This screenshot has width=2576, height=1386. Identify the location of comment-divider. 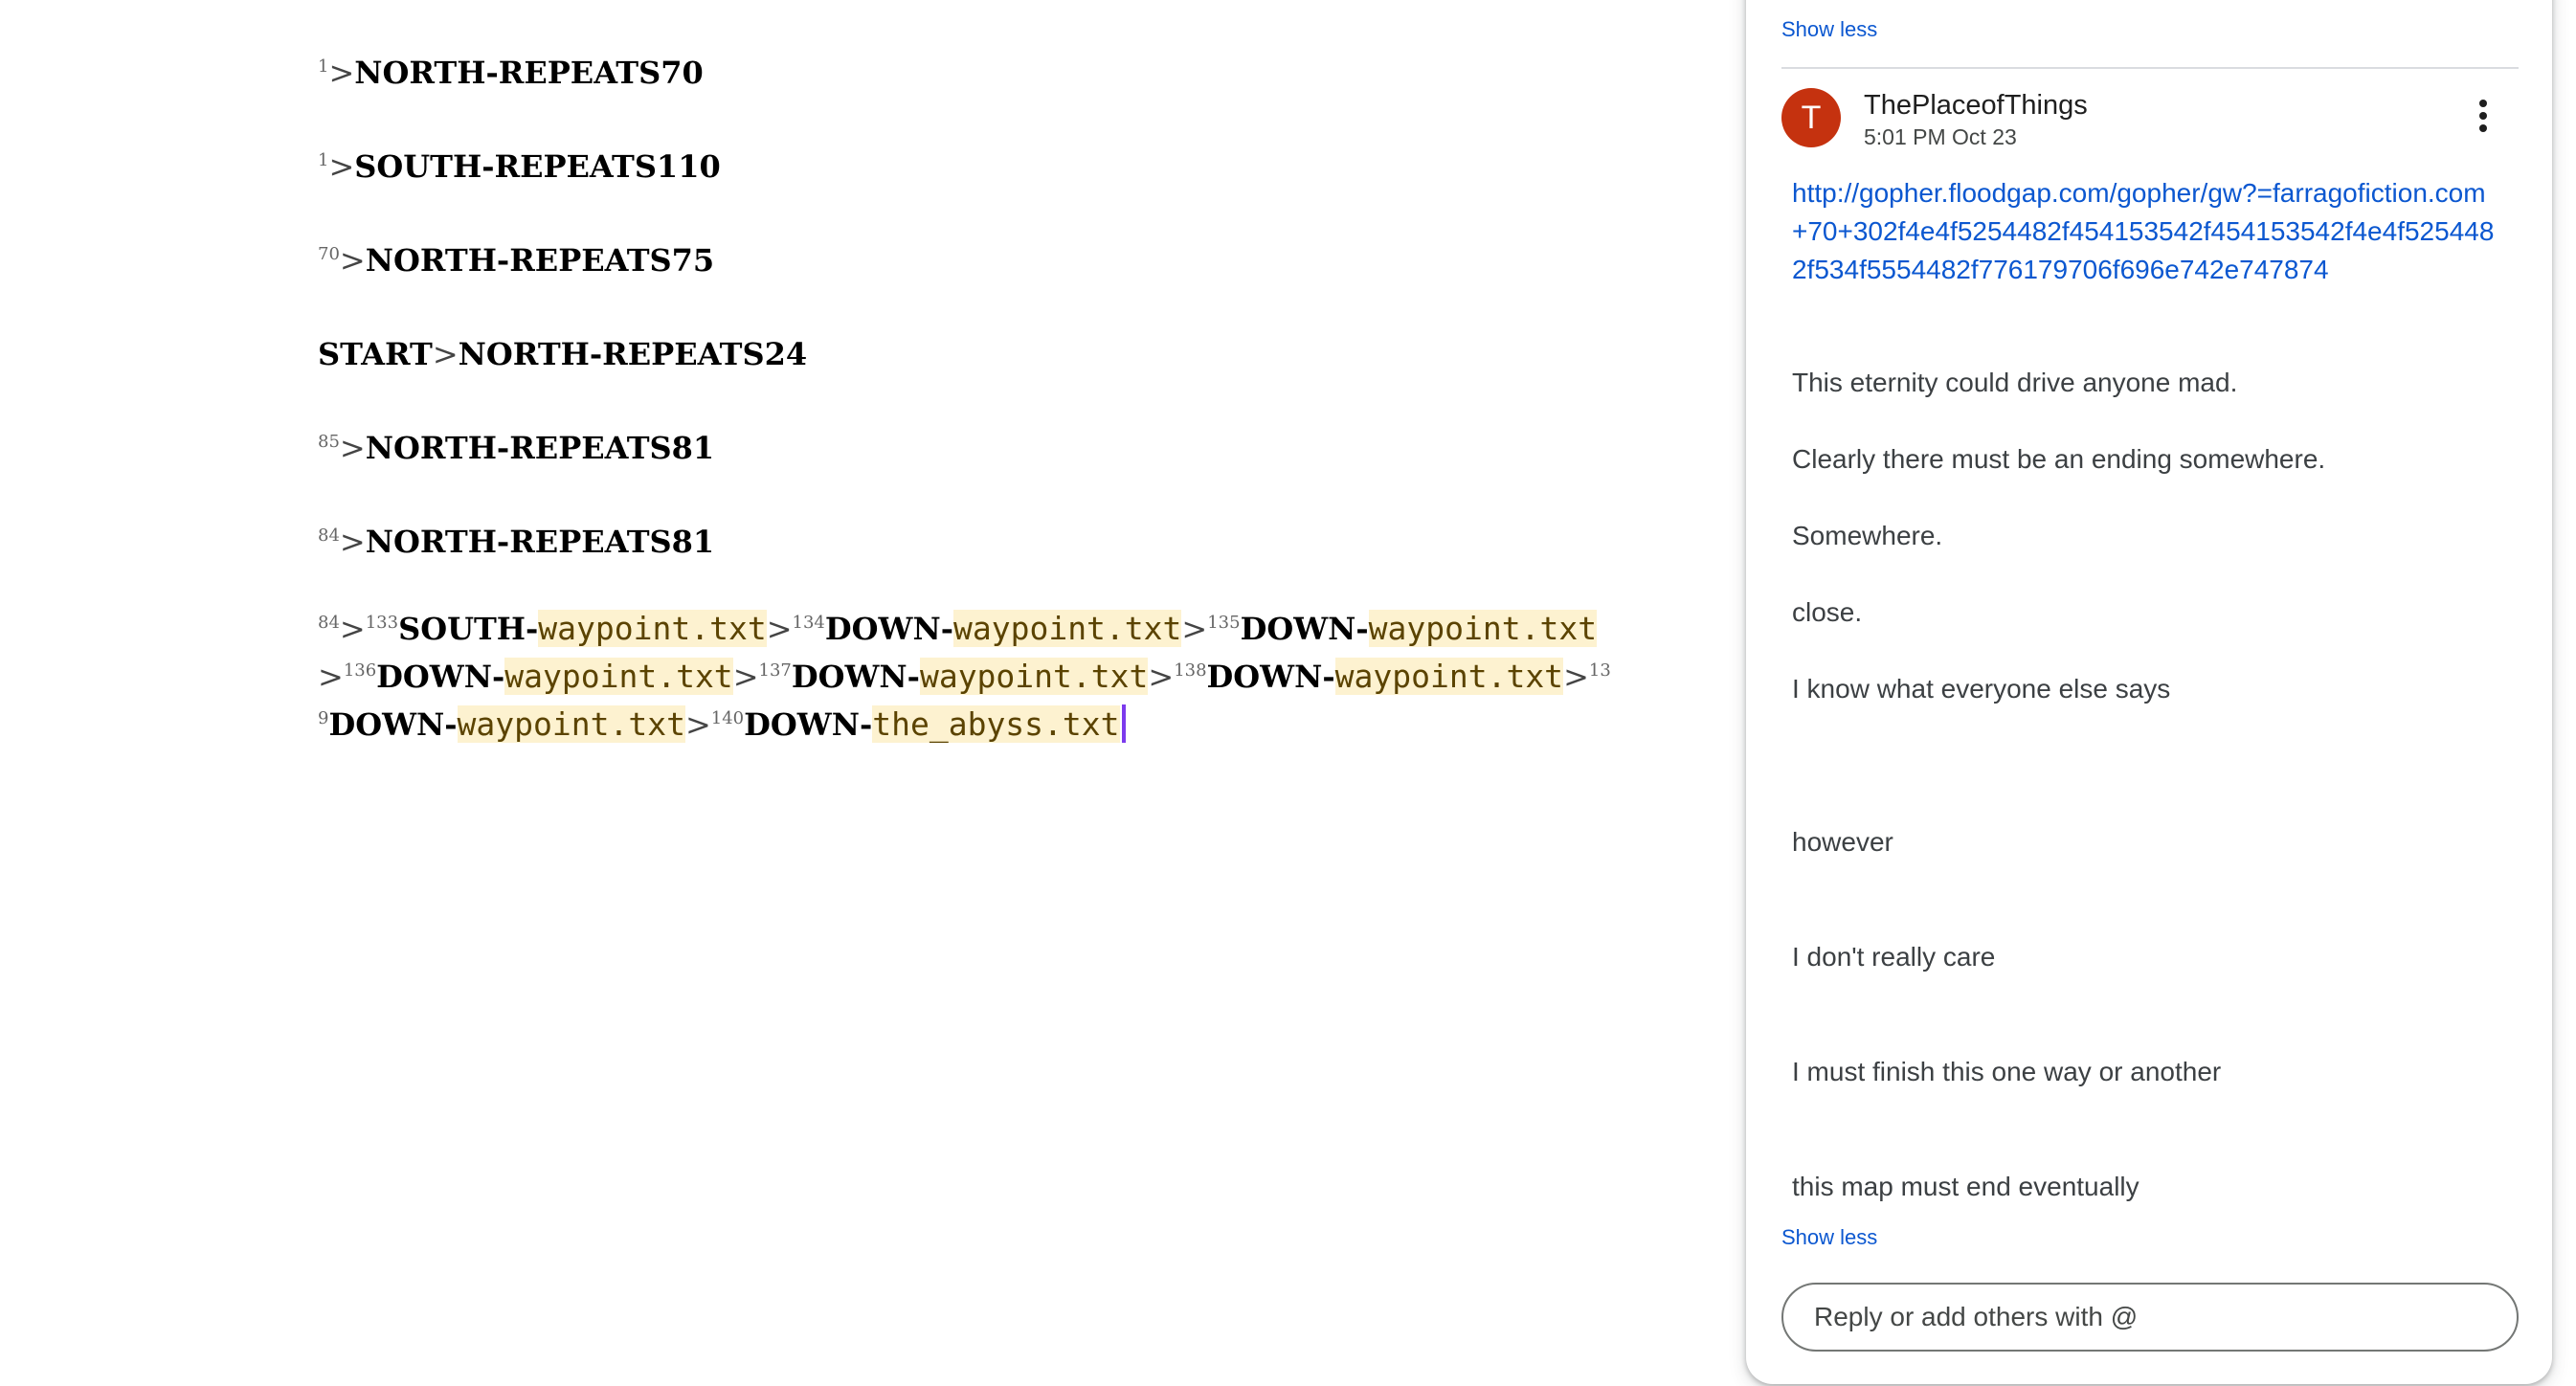
(2150, 68).